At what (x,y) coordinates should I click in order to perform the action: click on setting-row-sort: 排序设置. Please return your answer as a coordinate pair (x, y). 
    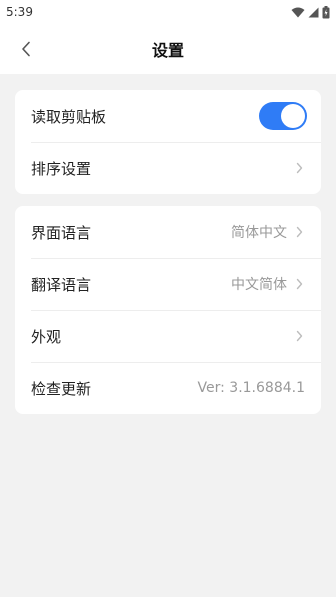
    Looking at the image, I should click on (168, 168).